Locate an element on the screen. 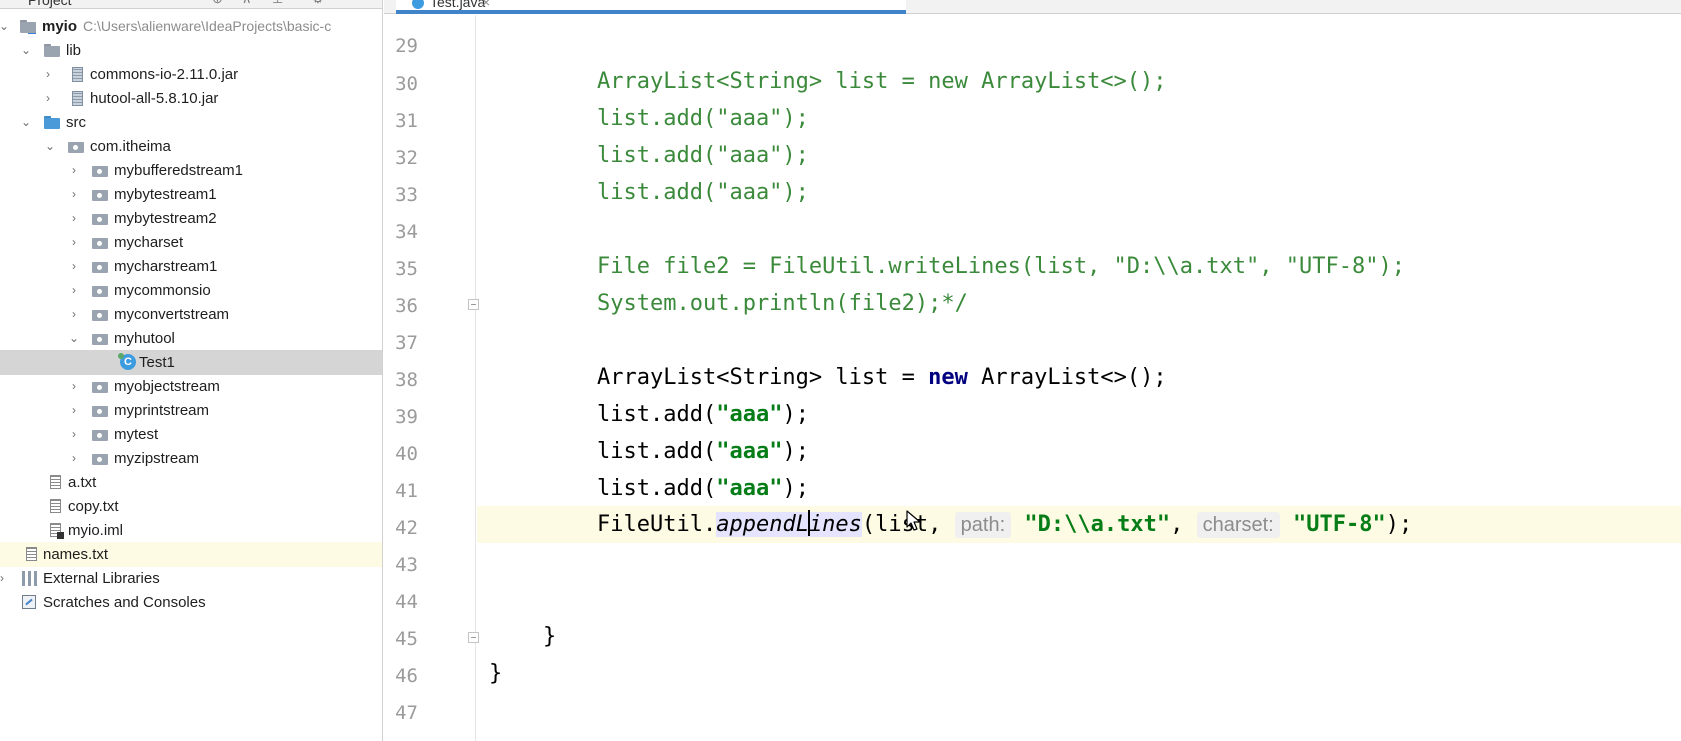 Image resolution: width=1681 pixels, height=741 pixels. project-panel-title: Project is located at coordinates (50, 4).